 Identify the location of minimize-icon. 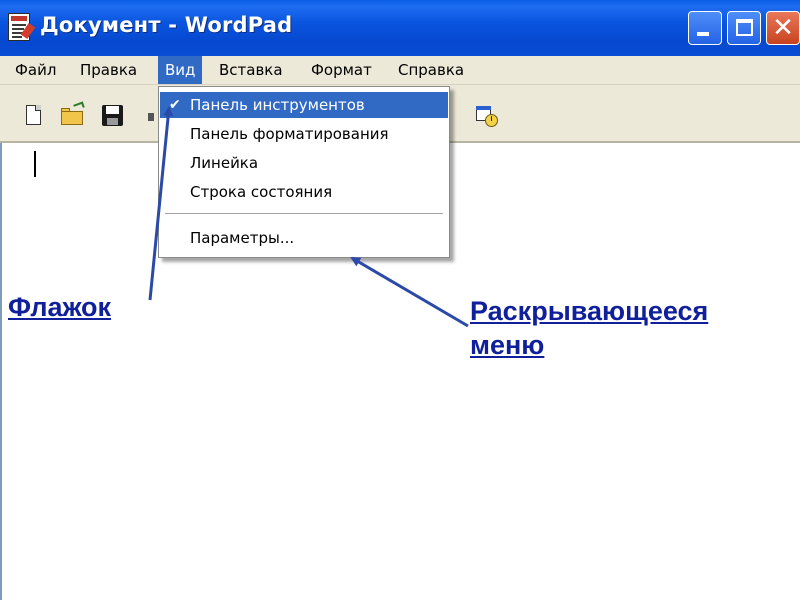
(703, 34).